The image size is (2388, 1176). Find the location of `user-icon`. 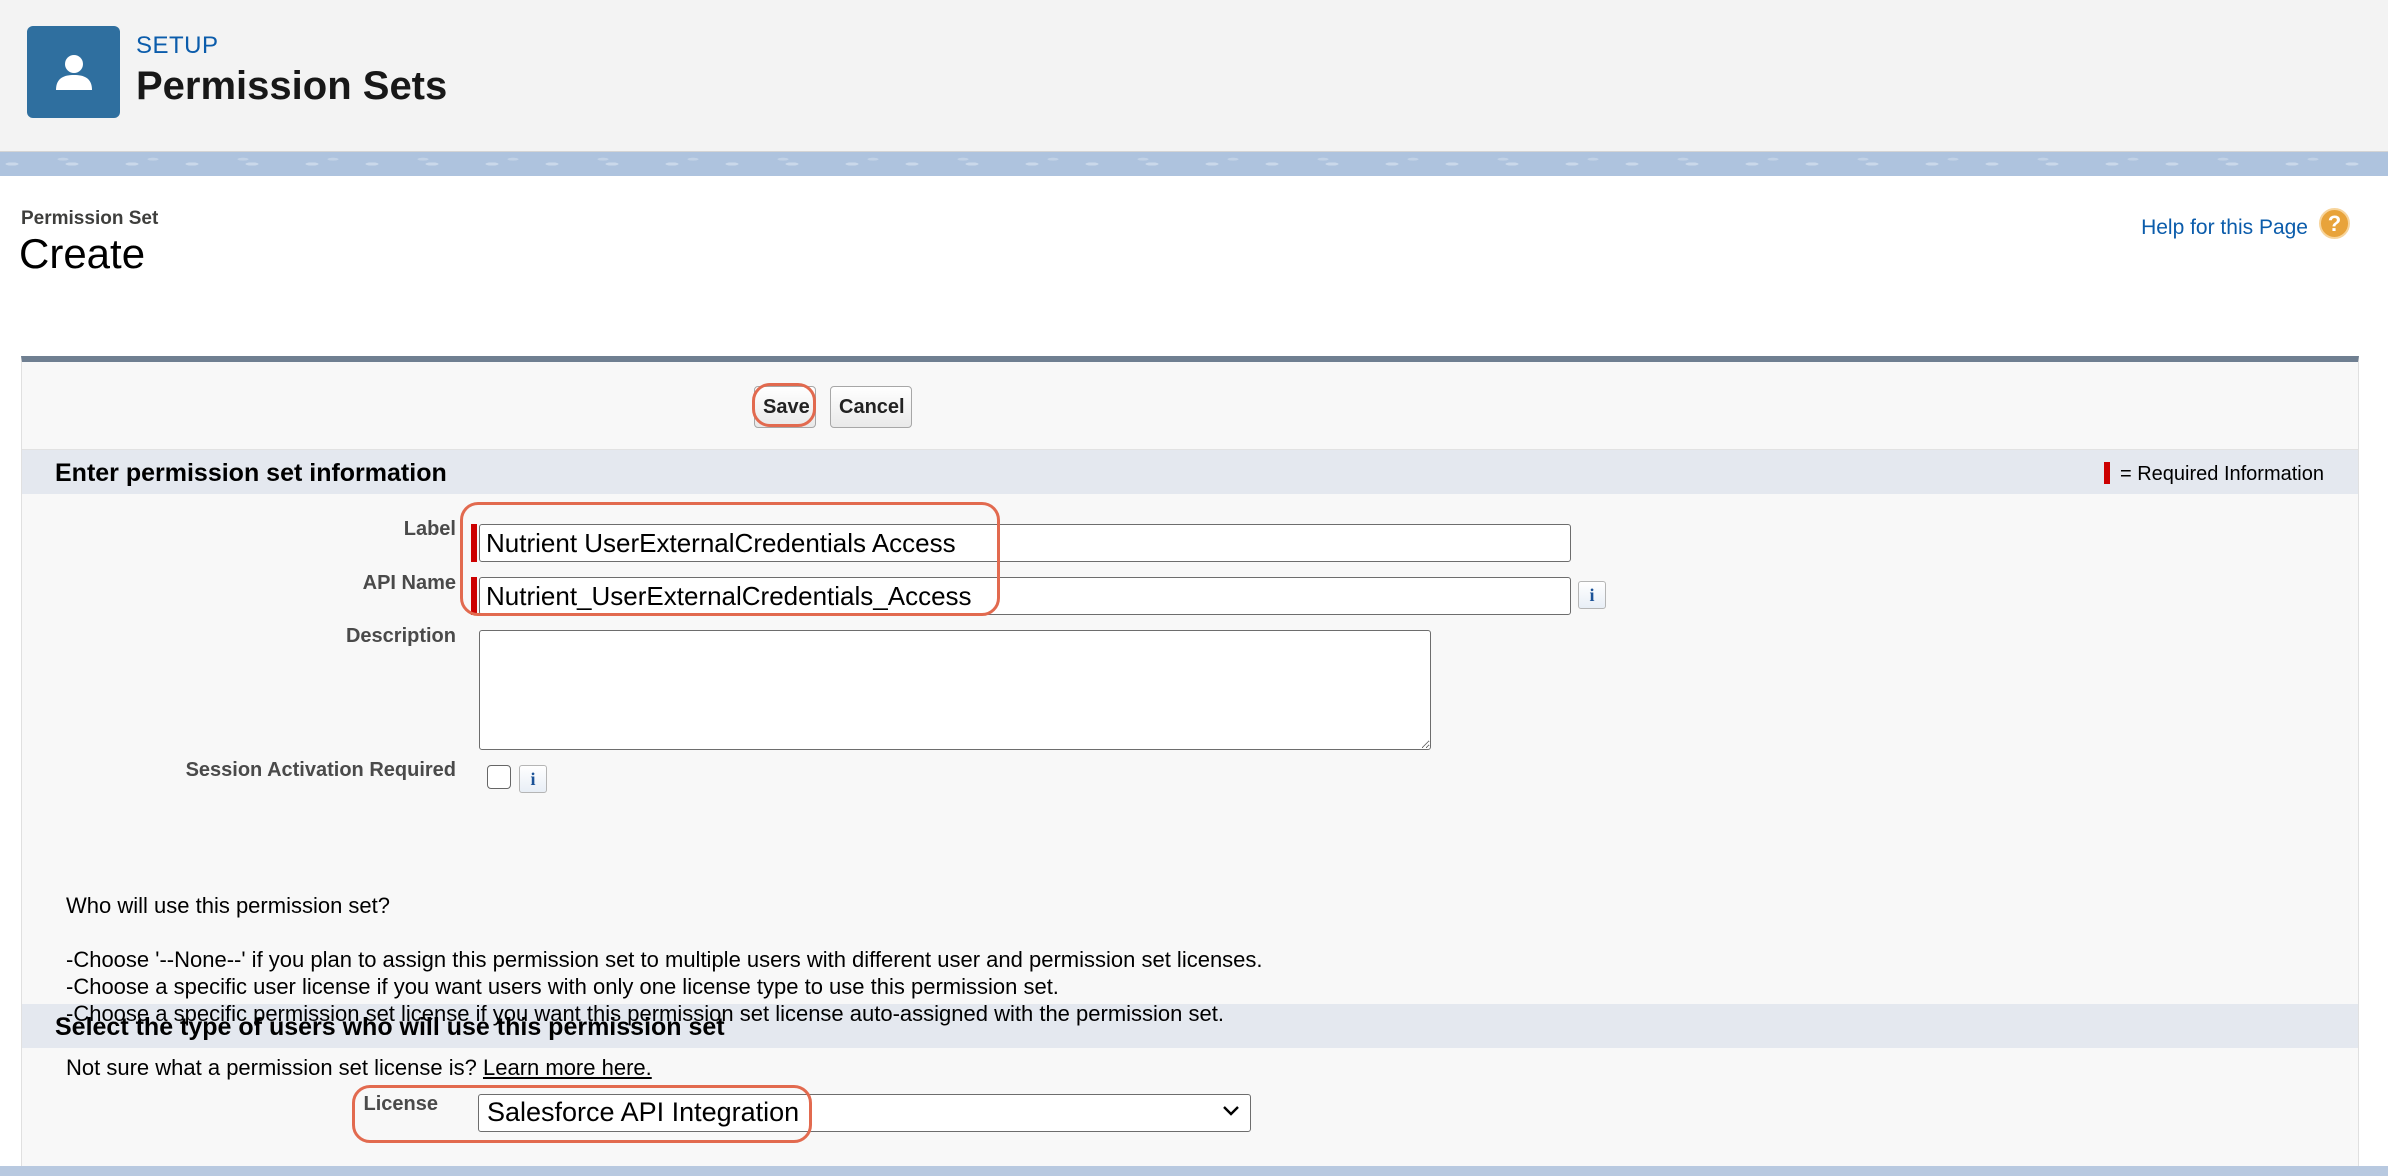

user-icon is located at coordinates (73, 72).